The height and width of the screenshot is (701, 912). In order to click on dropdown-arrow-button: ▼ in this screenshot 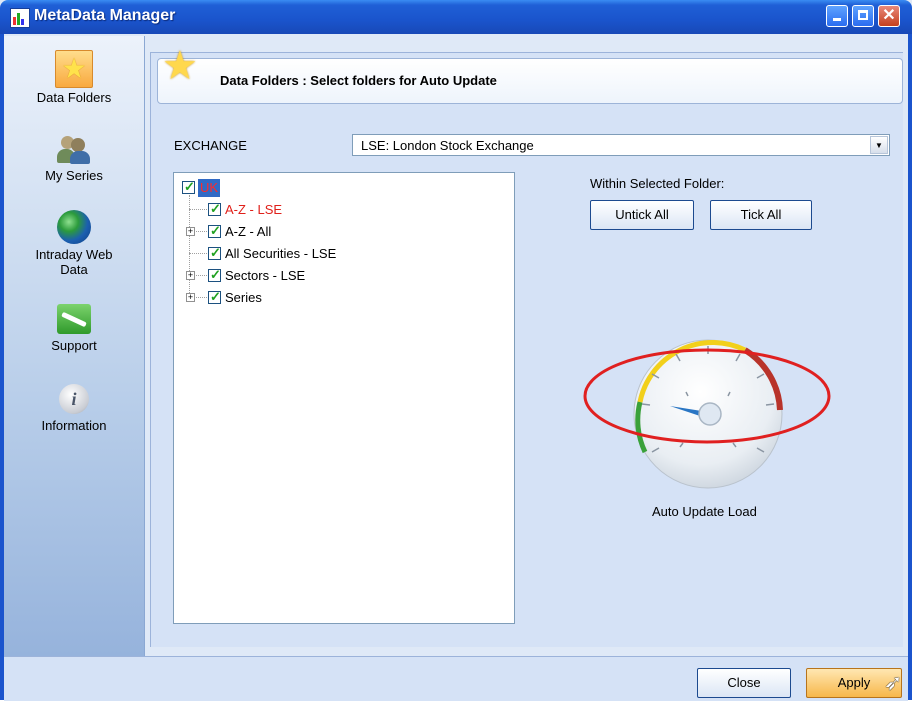, I will do `click(879, 145)`.